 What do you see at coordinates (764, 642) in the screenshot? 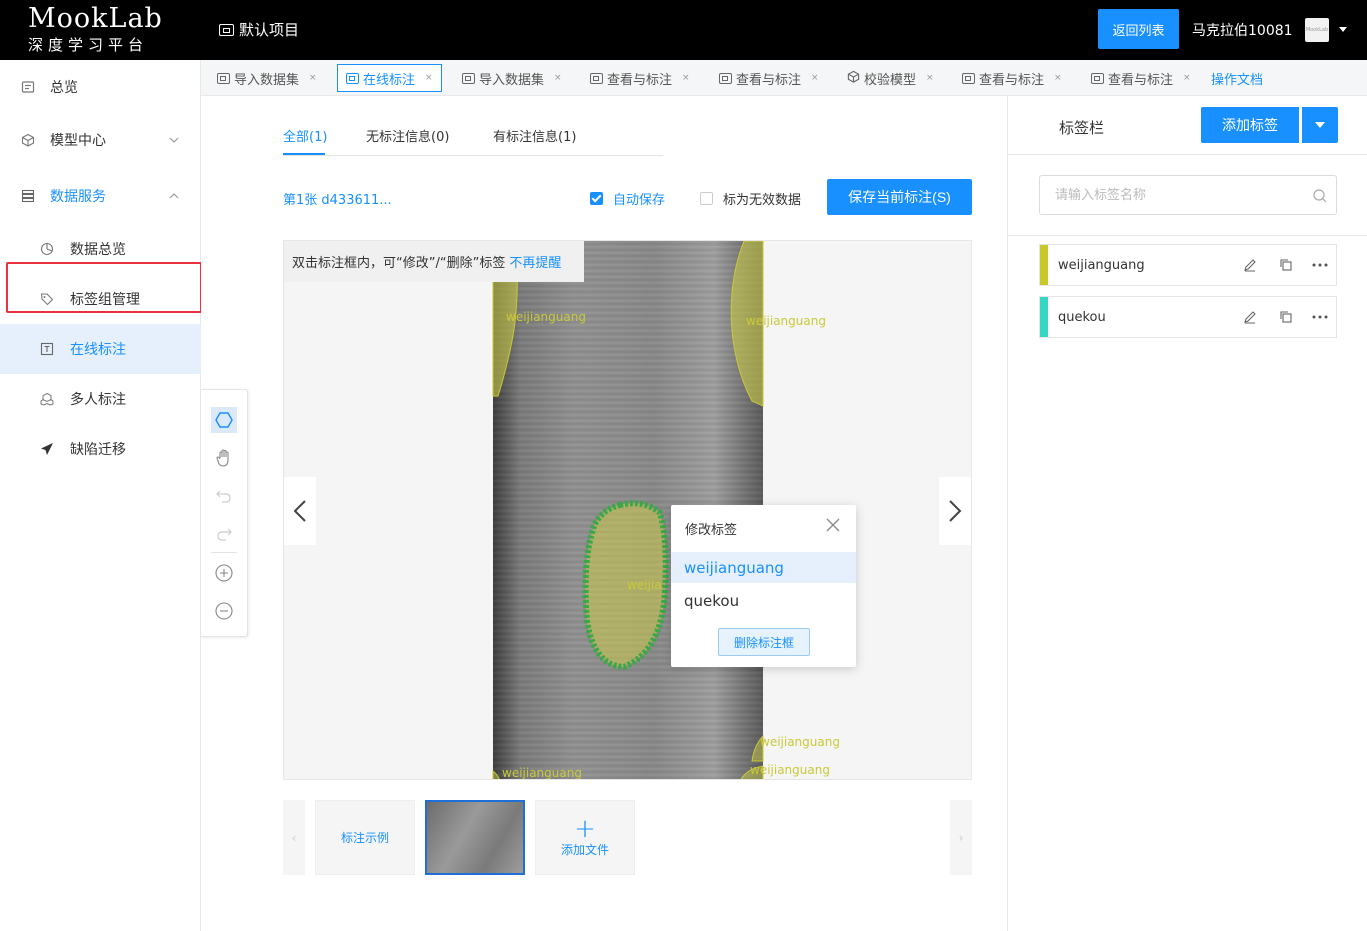
I see `delete-annotation-button: 删除标注框` at bounding box center [764, 642].